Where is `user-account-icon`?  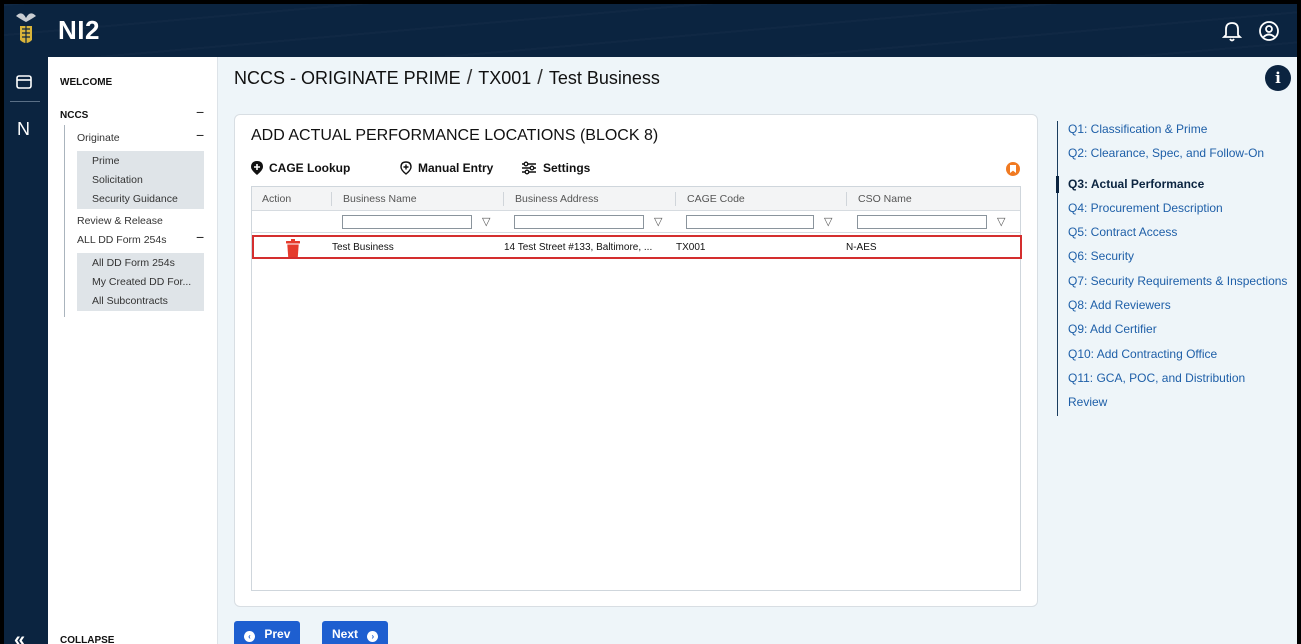
user-account-icon is located at coordinates (1269, 31).